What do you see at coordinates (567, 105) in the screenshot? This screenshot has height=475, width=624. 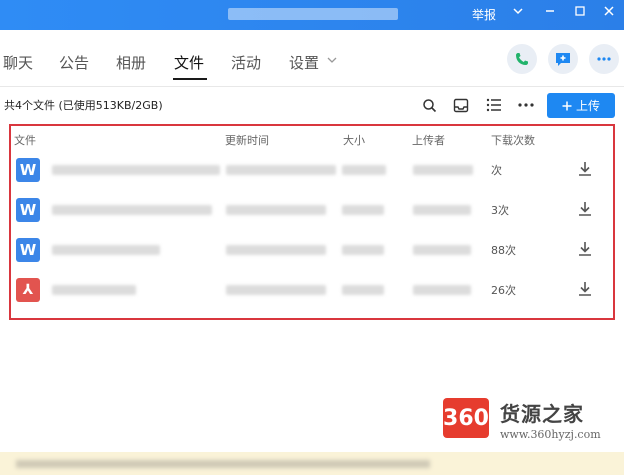 I see `plus-icon` at bounding box center [567, 105].